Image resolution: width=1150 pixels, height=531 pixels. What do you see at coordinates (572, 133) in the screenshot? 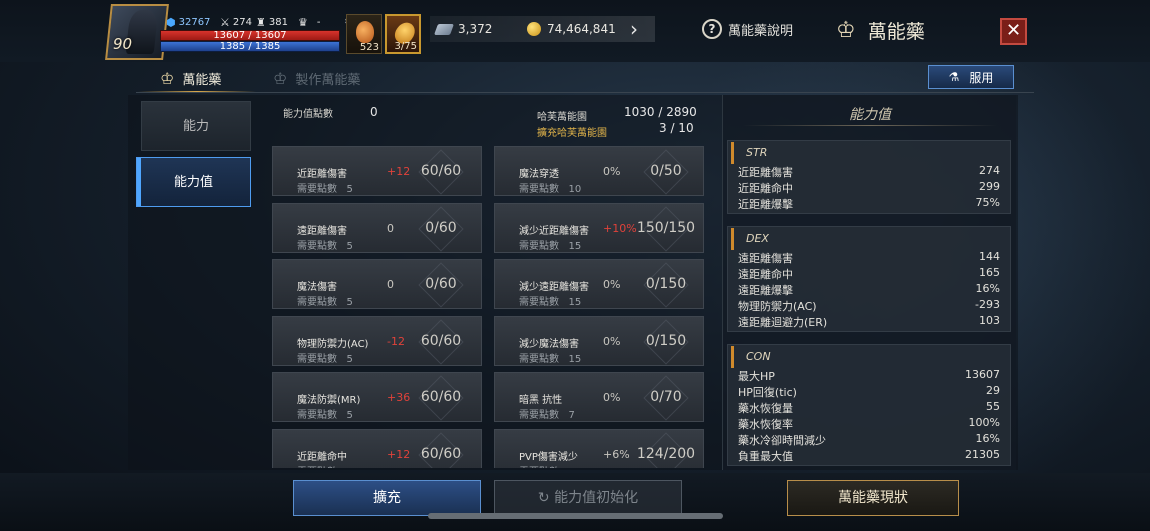
I see `expand-garden-label: 擴充哈芙萬能園` at bounding box center [572, 133].